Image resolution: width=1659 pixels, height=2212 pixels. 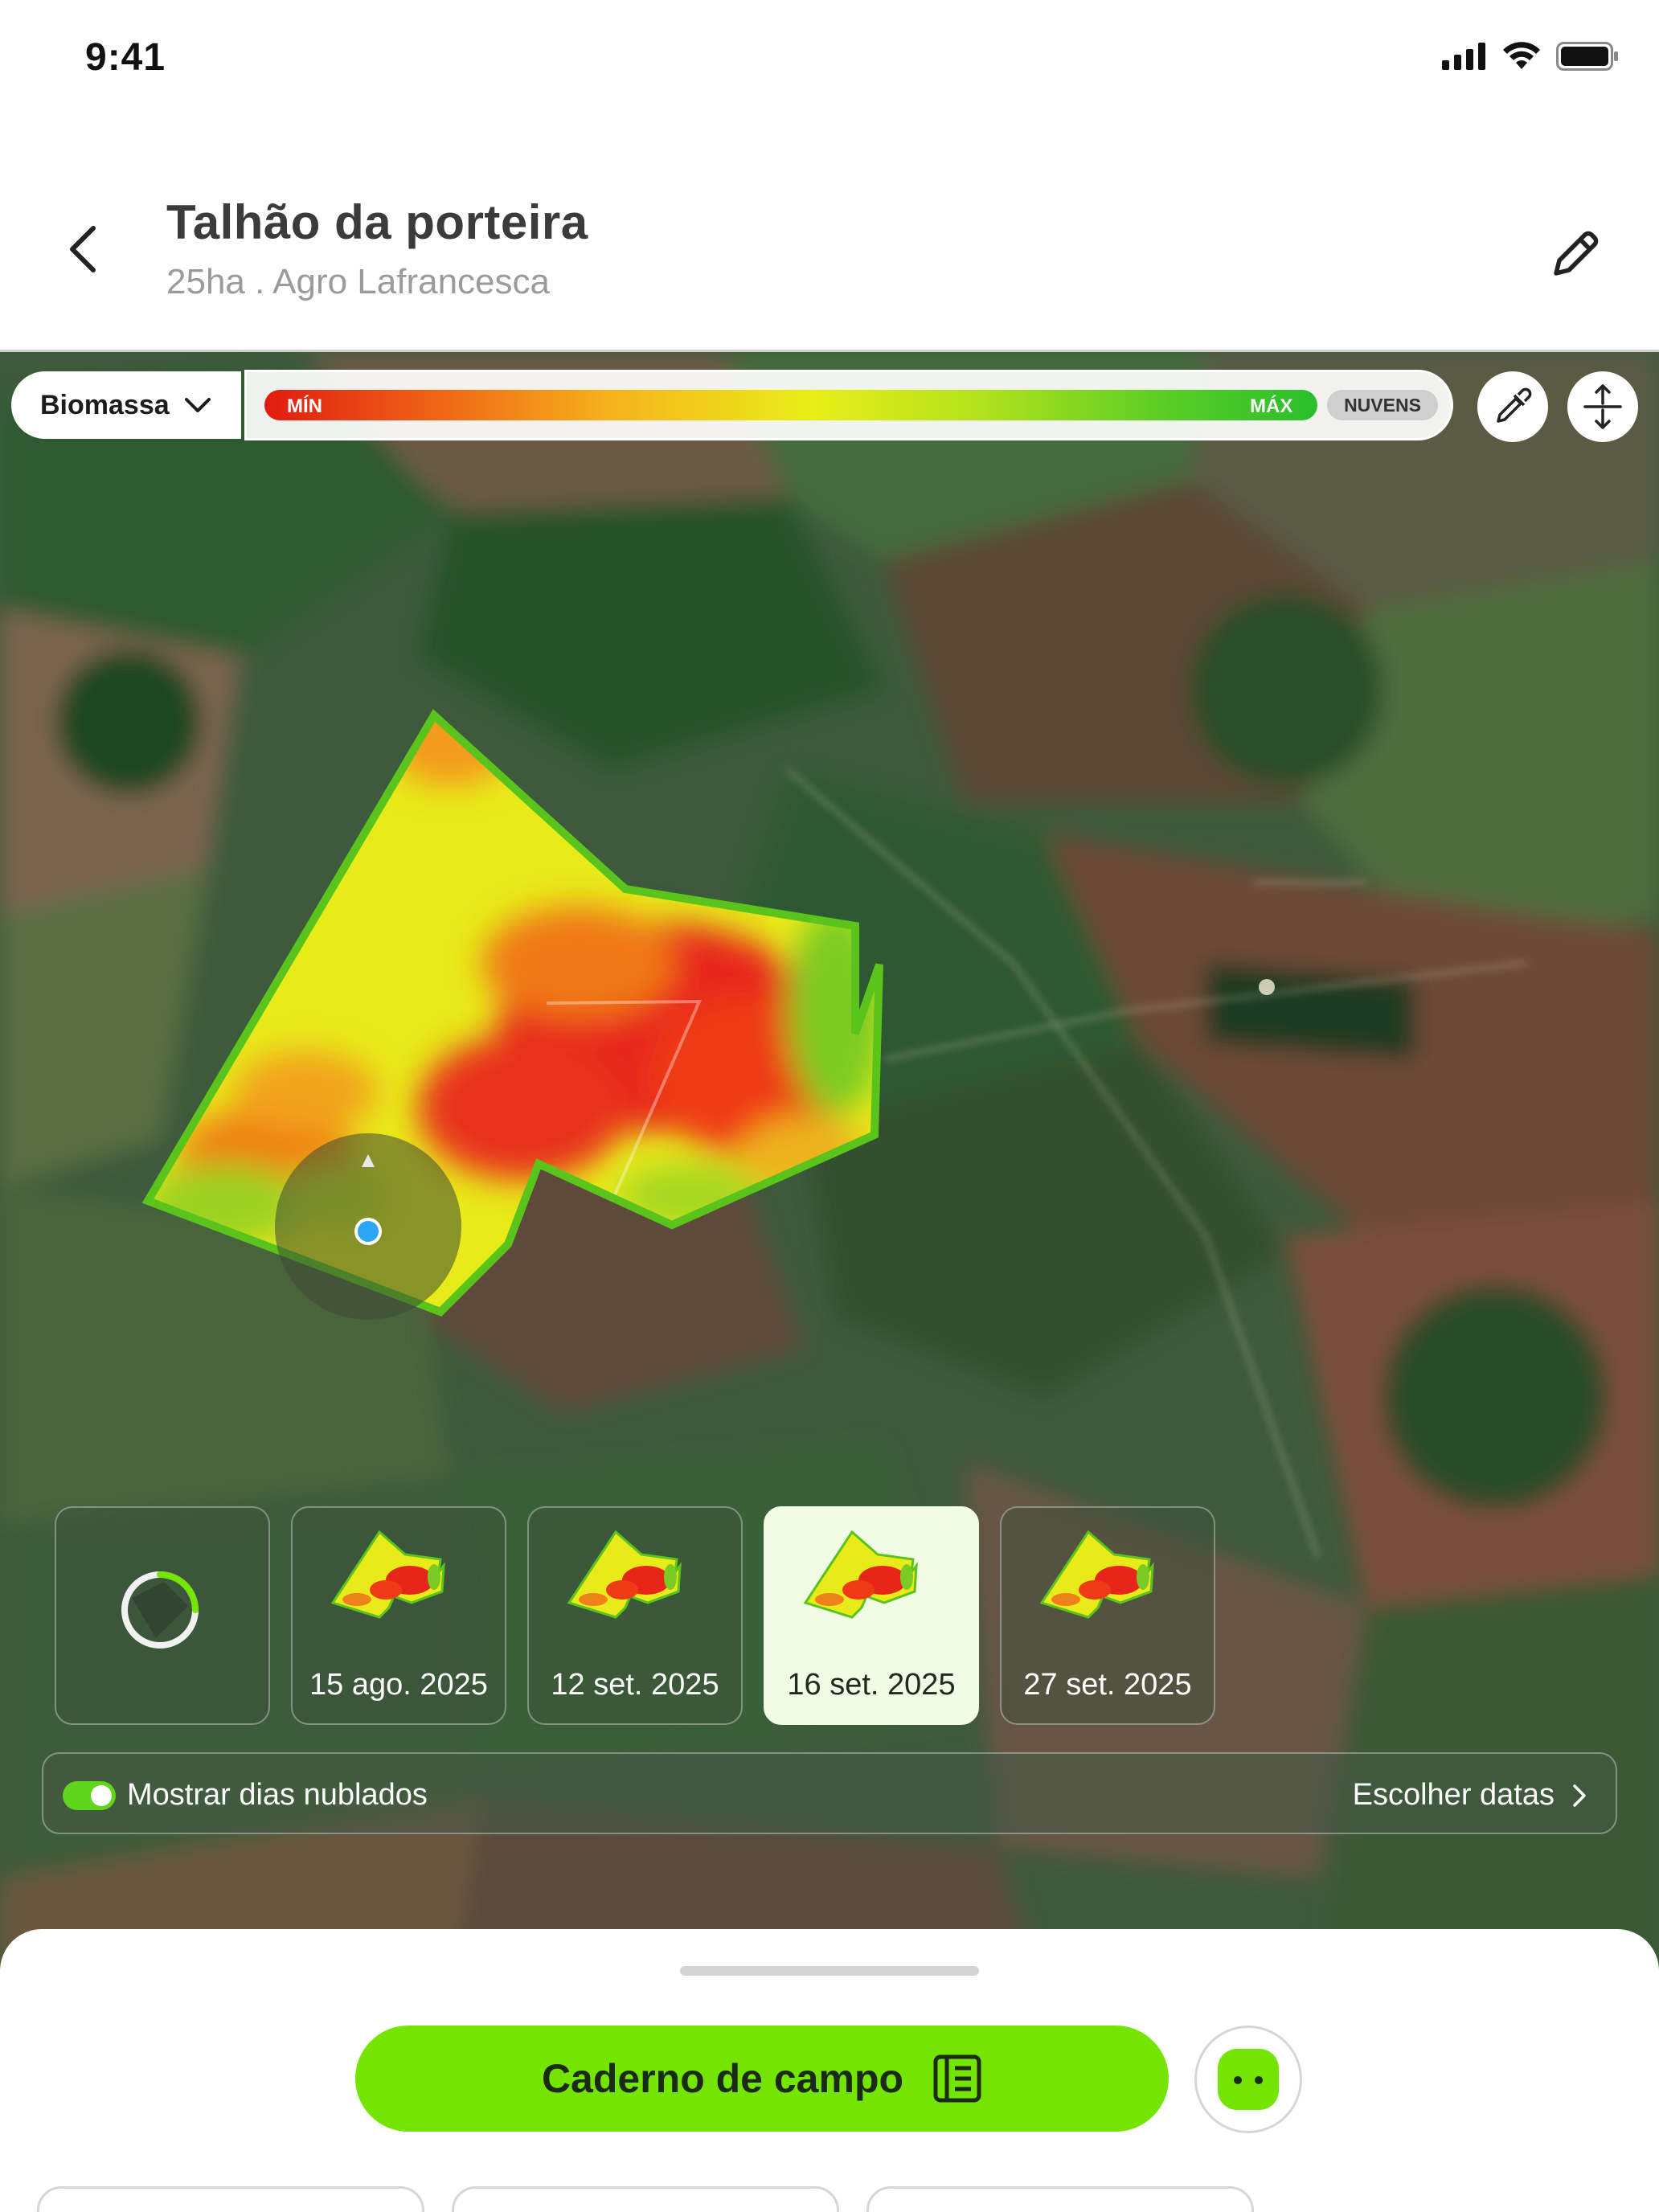 I want to click on cloudy-days-bar: Mostrar dias nublados Escolher datas, so click(x=829, y=1793).